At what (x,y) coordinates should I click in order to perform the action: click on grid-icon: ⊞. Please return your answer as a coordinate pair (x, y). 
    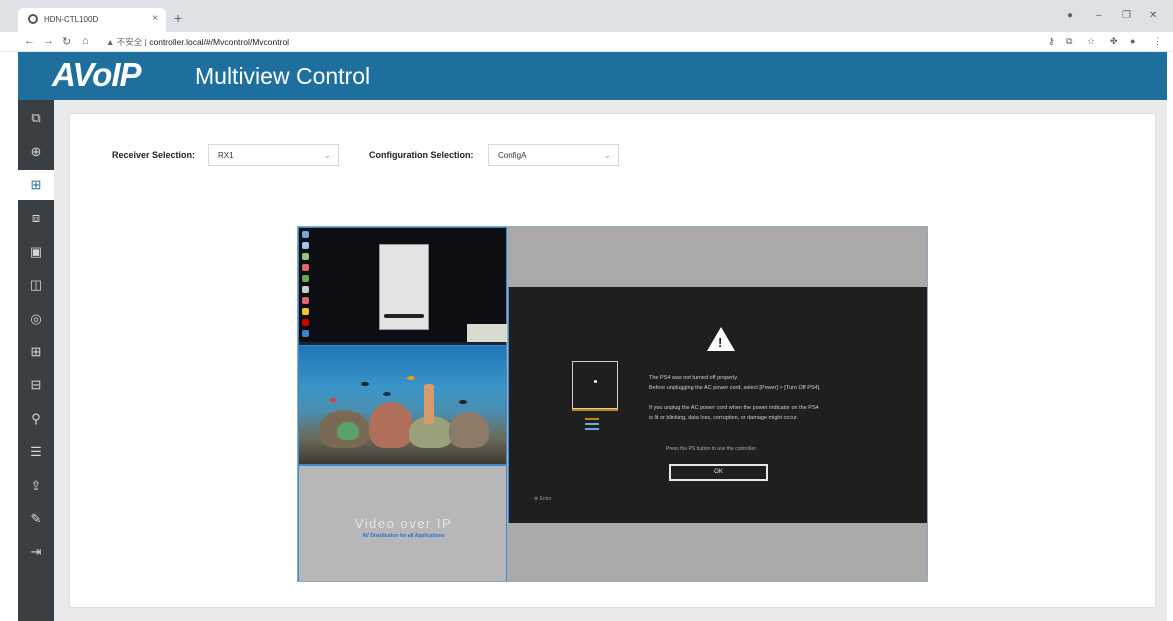
    Looking at the image, I should click on (36, 352).